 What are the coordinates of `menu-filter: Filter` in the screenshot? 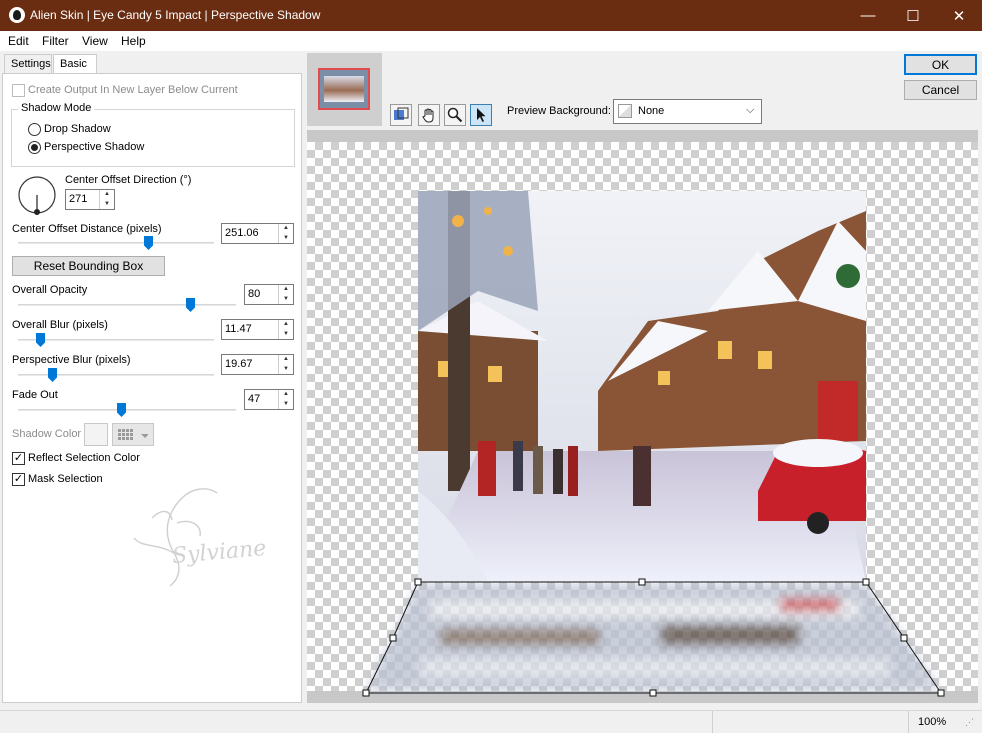 It's located at (55, 41).